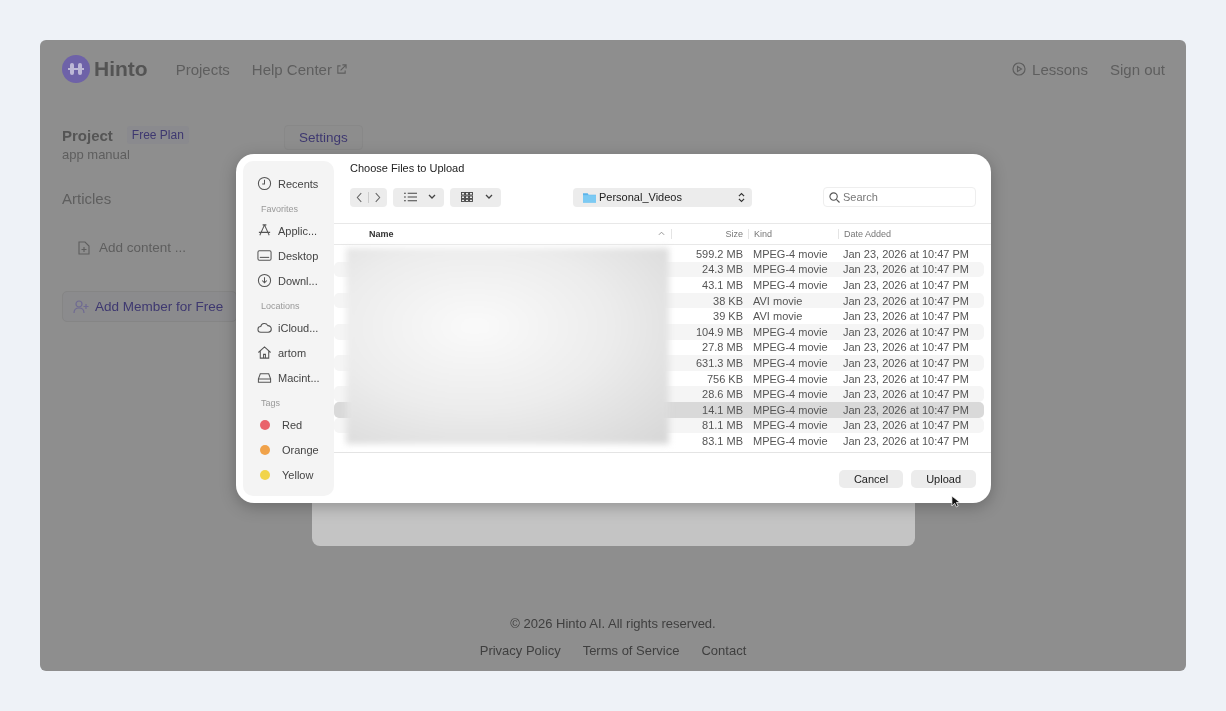 This screenshot has width=1226, height=711. Describe the element at coordinates (589, 197) in the screenshot. I see `folder-icon` at that location.